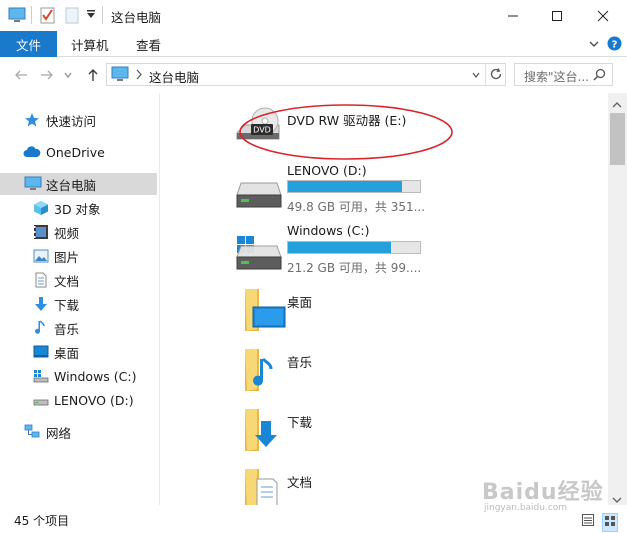  What do you see at coordinates (78, 432) in the screenshot?
I see `sidebar-item-network: 网络` at bounding box center [78, 432].